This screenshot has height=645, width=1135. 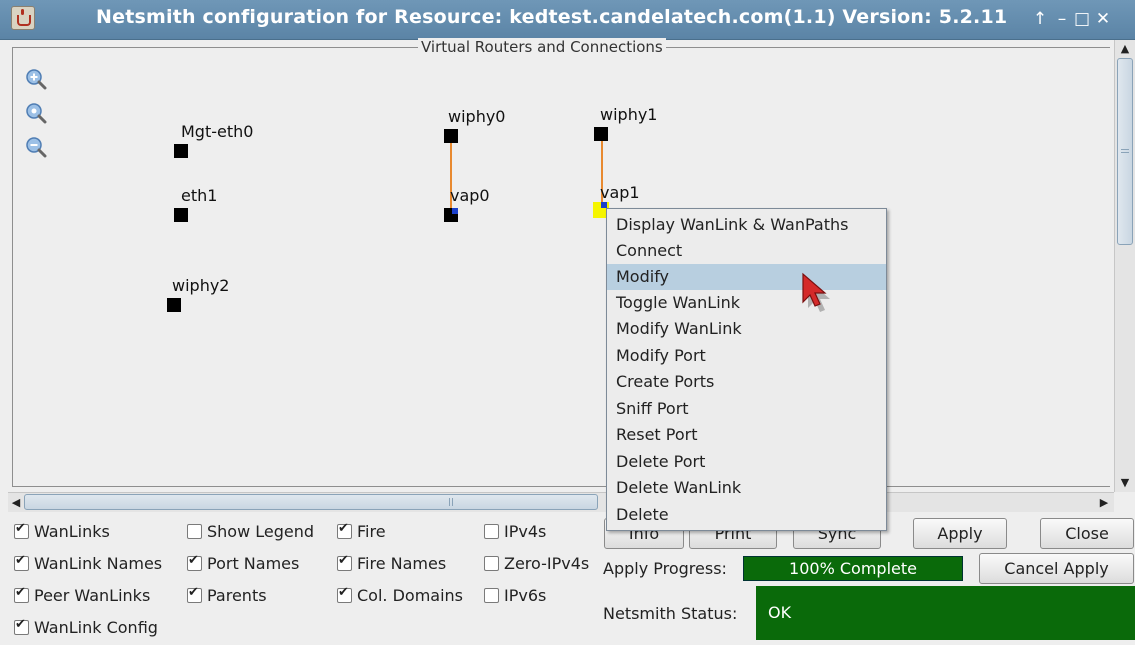 What do you see at coordinates (746, 515) in the screenshot?
I see `menu-item-delete: Delete` at bounding box center [746, 515].